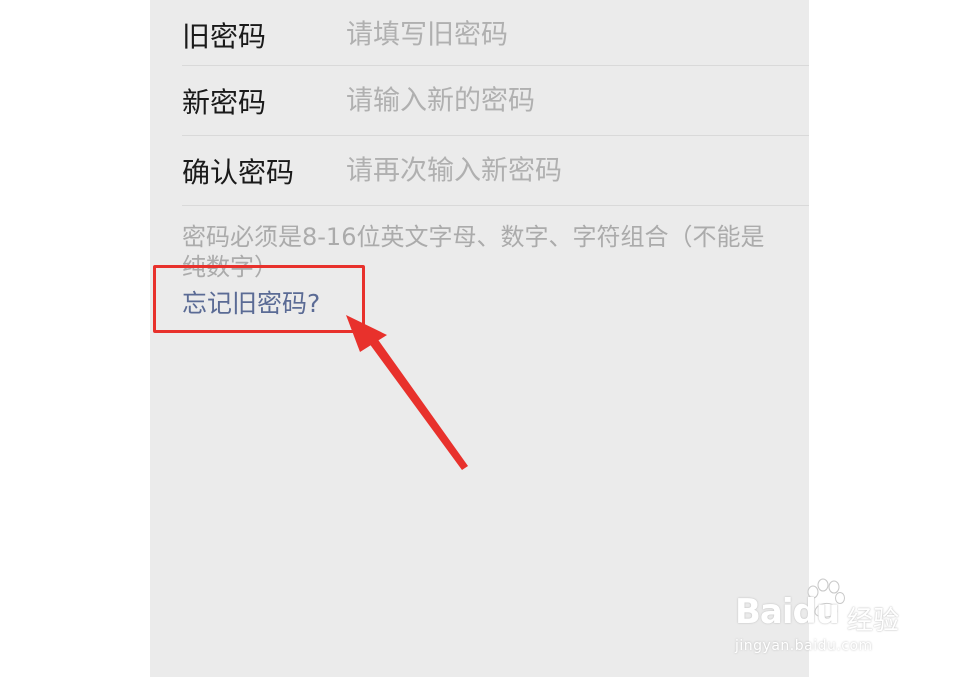 This screenshot has height=680, width=960. I want to click on baidu-jingyan-watermark: Baidu 经验 jingyan.baidu.com, so click(825, 618).